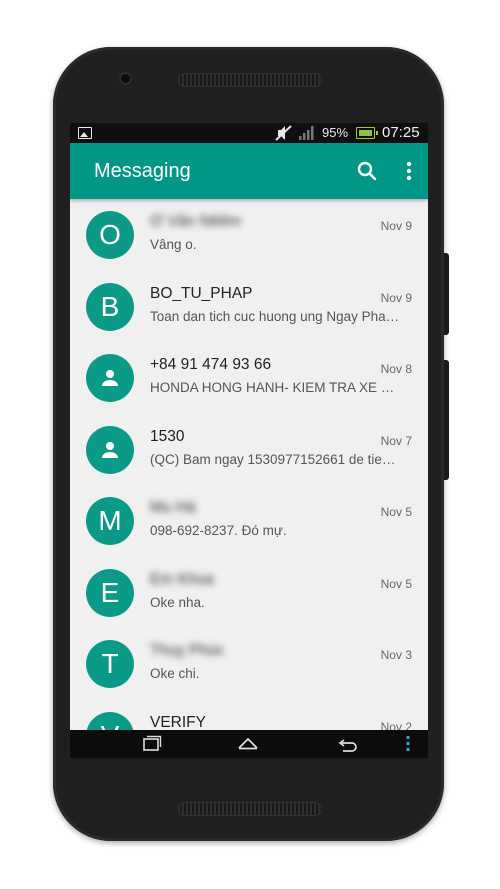 This screenshot has height=889, width=500. Describe the element at coordinates (218, 530) in the screenshot. I see `message-snippet: 098-692-8237. Đó mự.` at that location.